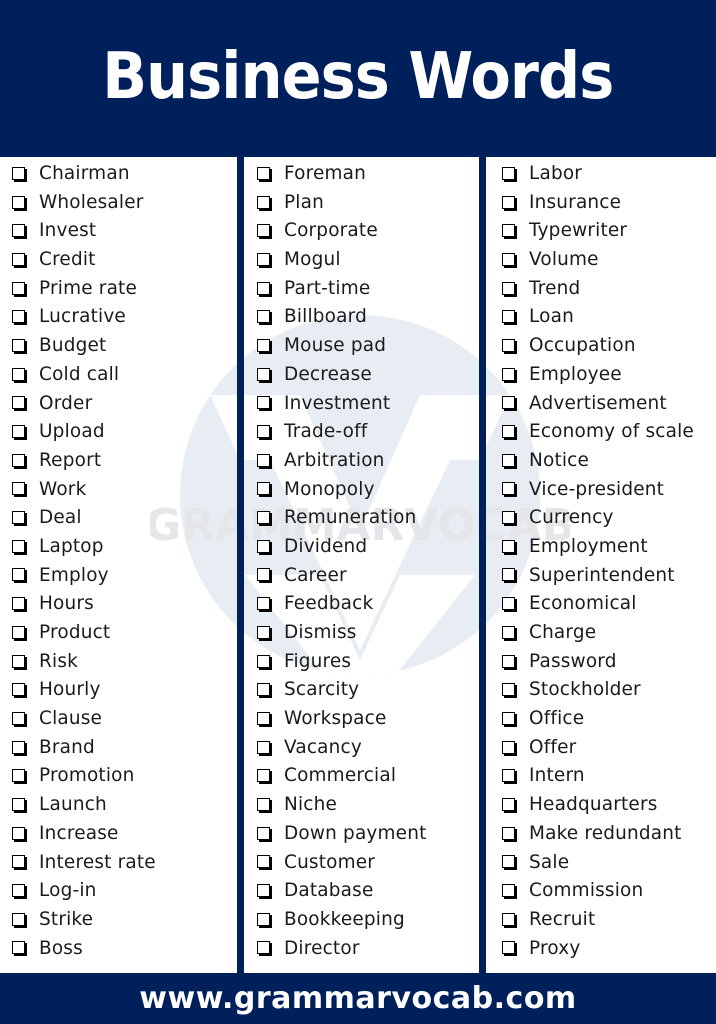 The height and width of the screenshot is (1024, 716). I want to click on checklist-item: Workspace, so click(344, 718).